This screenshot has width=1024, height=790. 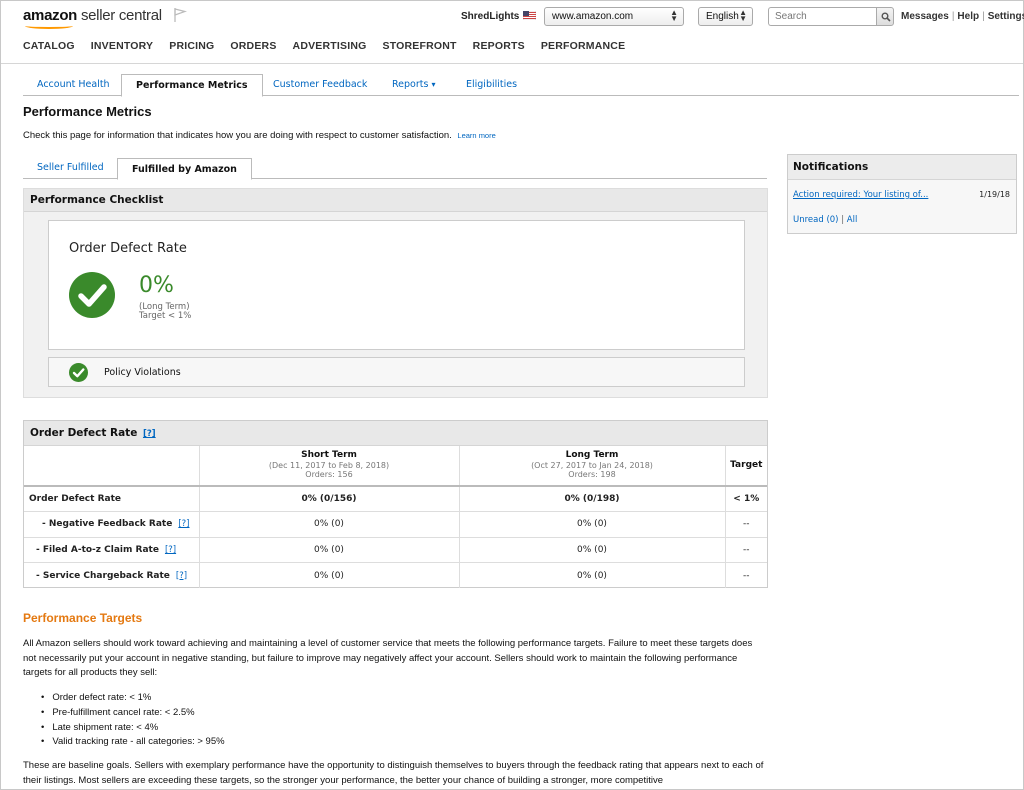 What do you see at coordinates (823, 16) in the screenshot?
I see `search-input` at bounding box center [823, 16].